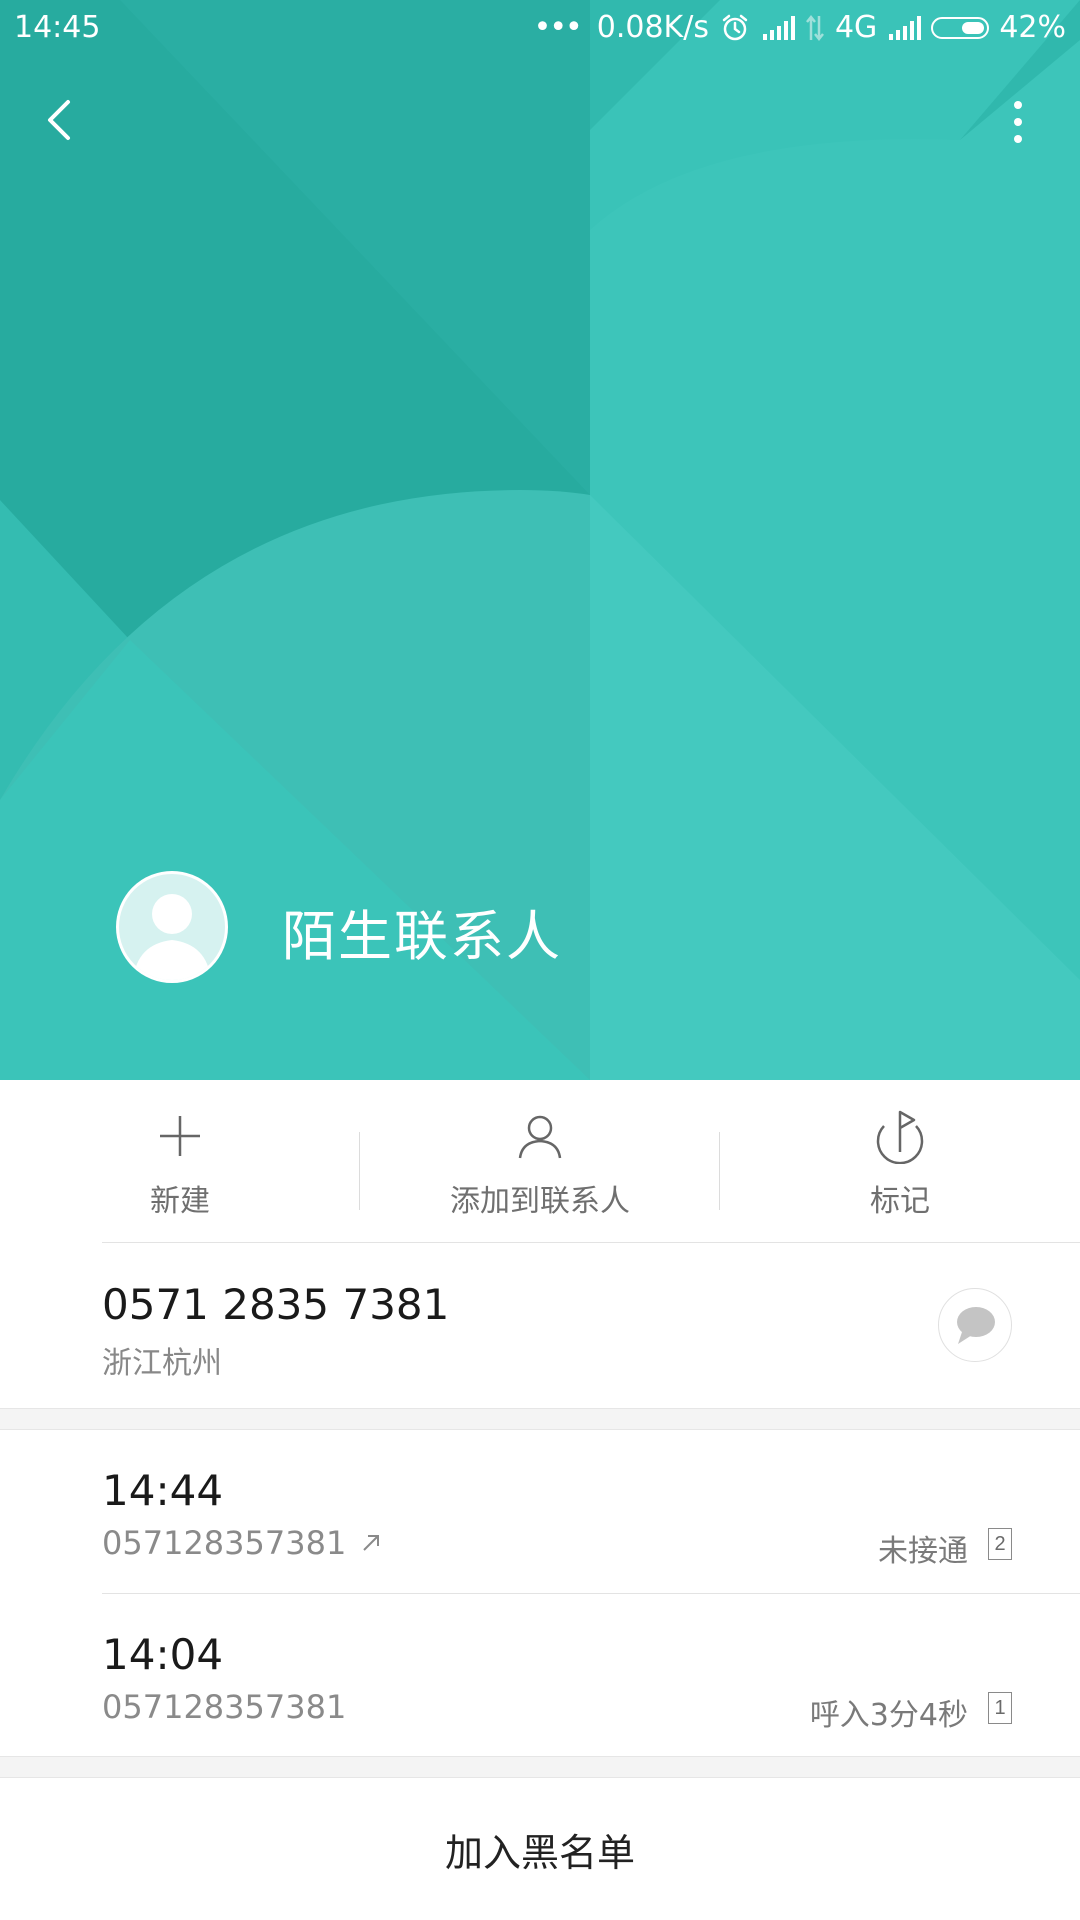 The height and width of the screenshot is (1920, 1080). Describe the element at coordinates (1018, 105) in the screenshot. I see `more-vertical-icon` at that location.